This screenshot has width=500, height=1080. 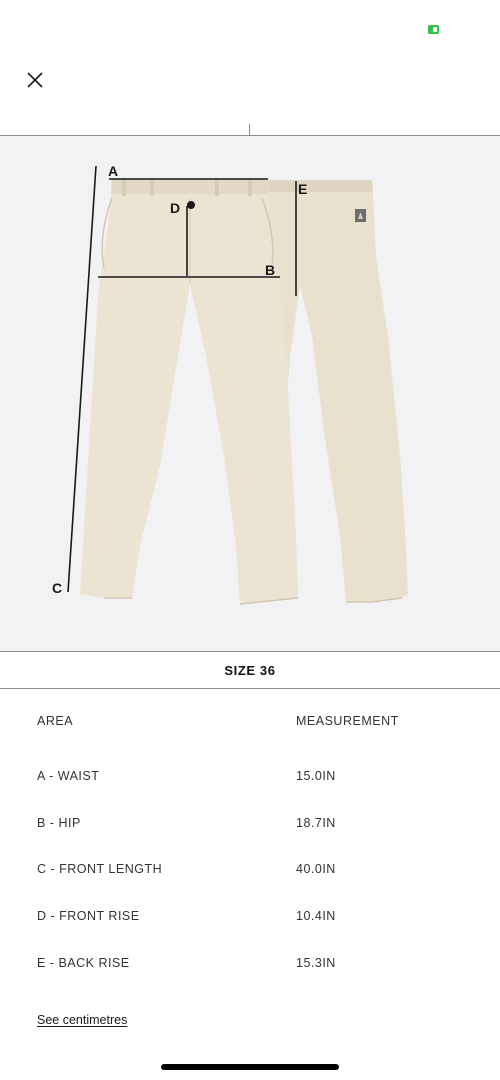 I want to click on row-measurement: 40.0IN, so click(x=316, y=869).